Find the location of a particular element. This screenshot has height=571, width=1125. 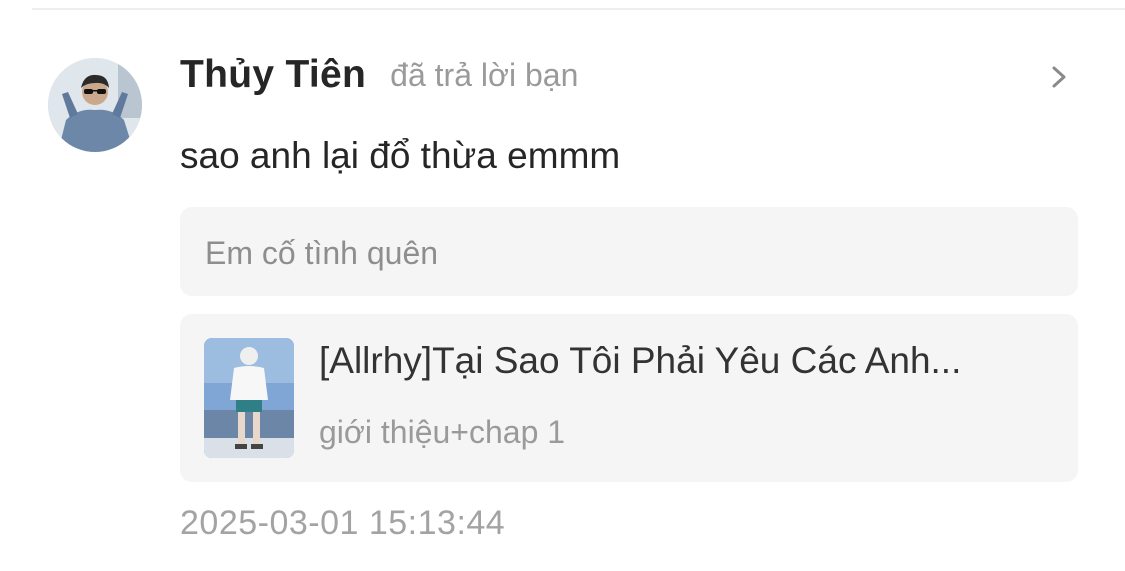

username: Thủy Tiên is located at coordinates (273, 75).